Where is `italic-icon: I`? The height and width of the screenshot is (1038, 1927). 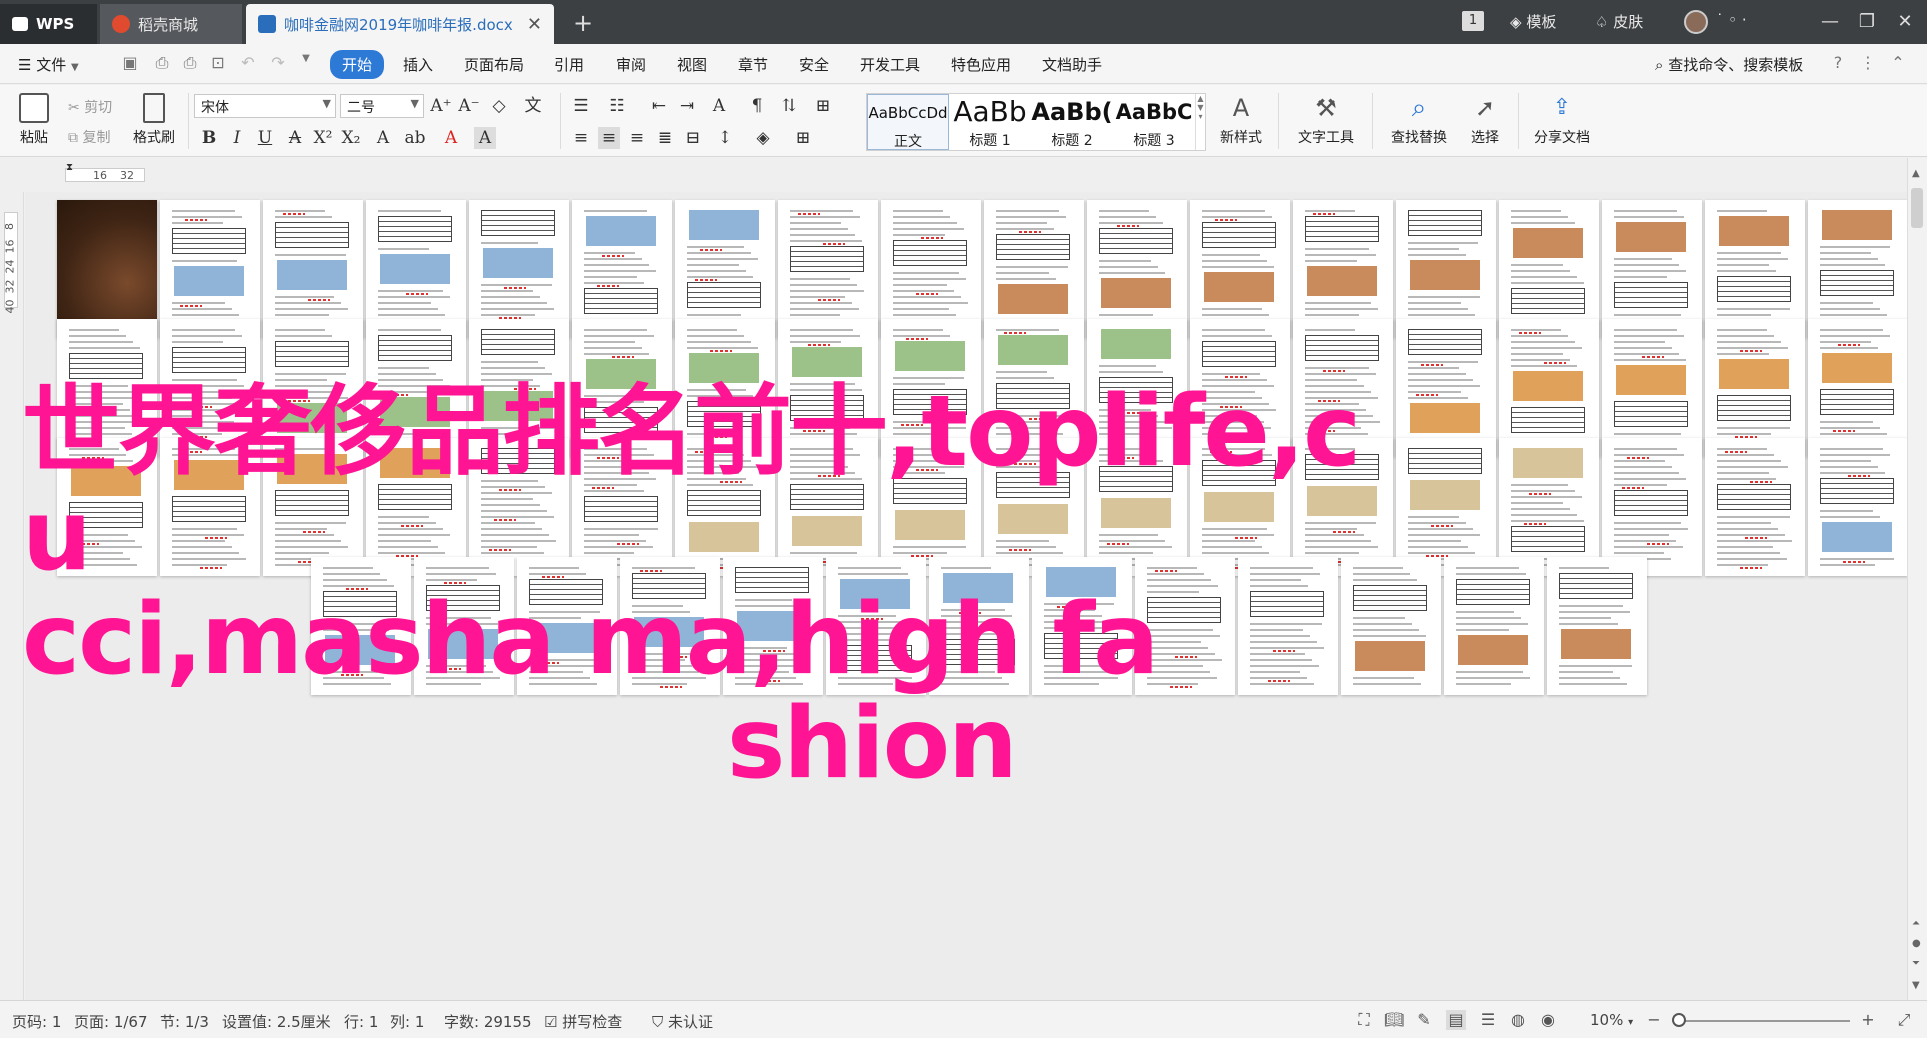
italic-icon: I is located at coordinates (237, 138).